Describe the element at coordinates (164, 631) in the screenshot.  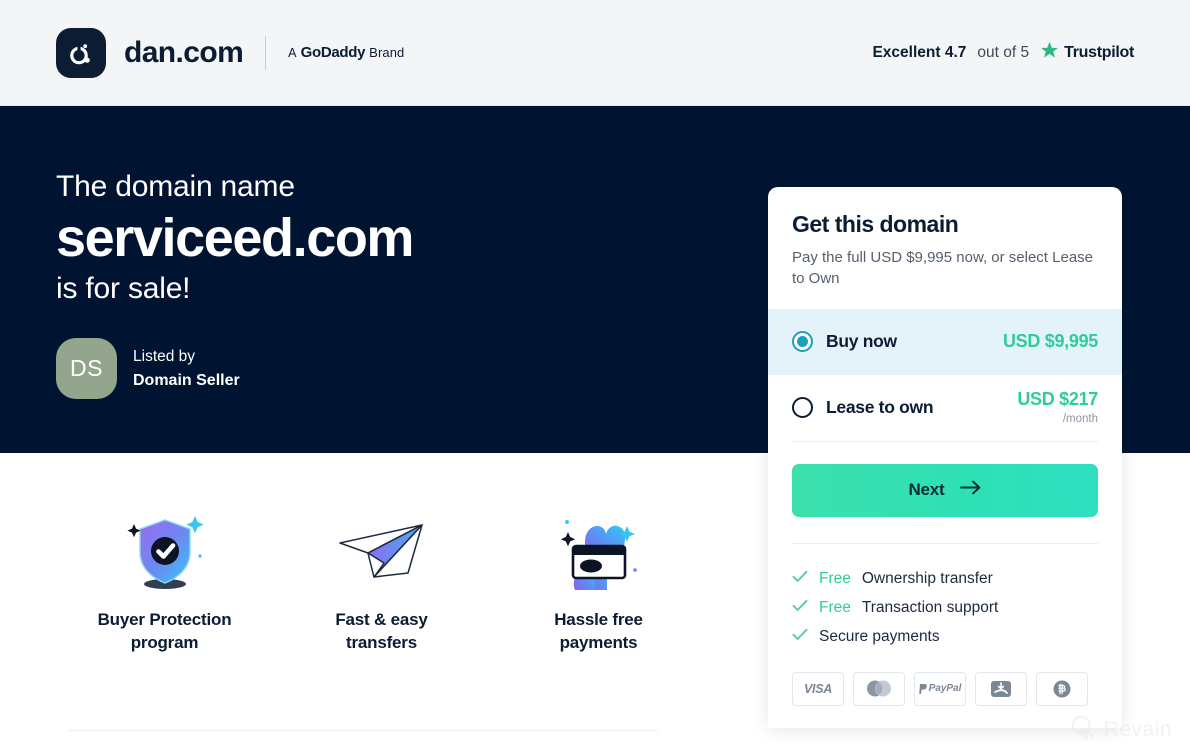
I see `feature-label: Buyer Protection program` at that location.